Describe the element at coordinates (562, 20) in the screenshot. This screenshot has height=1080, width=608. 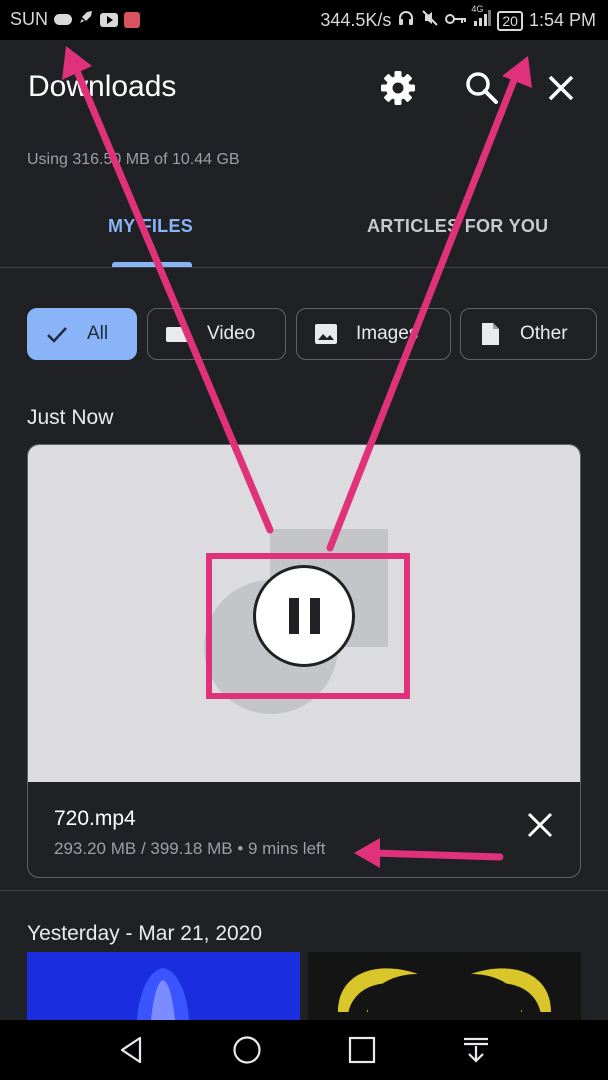
I see `clock: 1:54 PM` at that location.